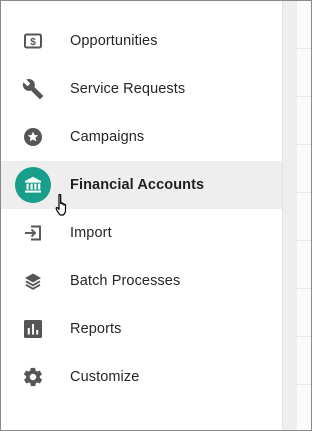  Describe the element at coordinates (141, 377) in the screenshot. I see `menu-item-customize: Customize` at that location.